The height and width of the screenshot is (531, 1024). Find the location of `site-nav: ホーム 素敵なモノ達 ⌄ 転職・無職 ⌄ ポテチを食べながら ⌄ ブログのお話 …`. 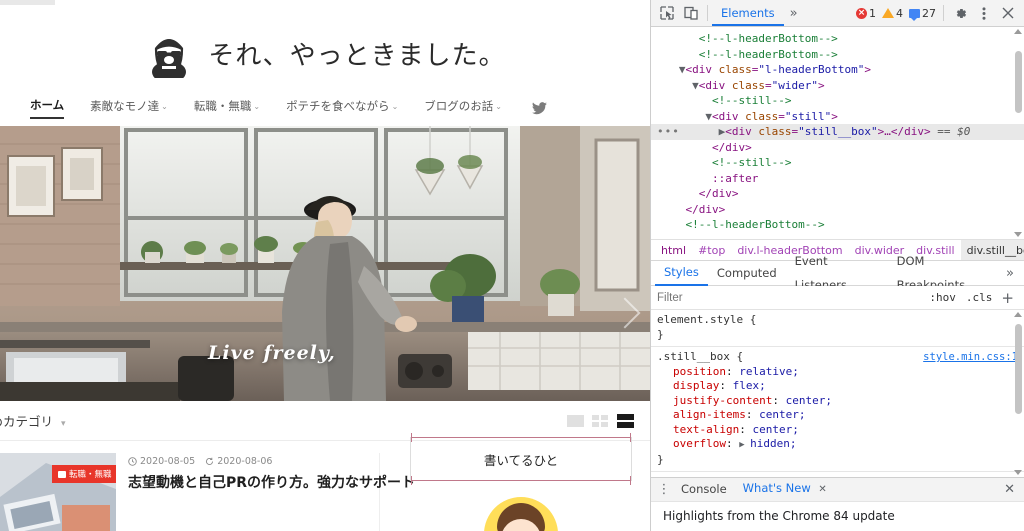

site-nav: ホーム 素敵なモノ達 ⌄ 転職・無職 ⌄ ポテチを食べながら ⌄ ブログのお話 … is located at coordinates (325, 108).